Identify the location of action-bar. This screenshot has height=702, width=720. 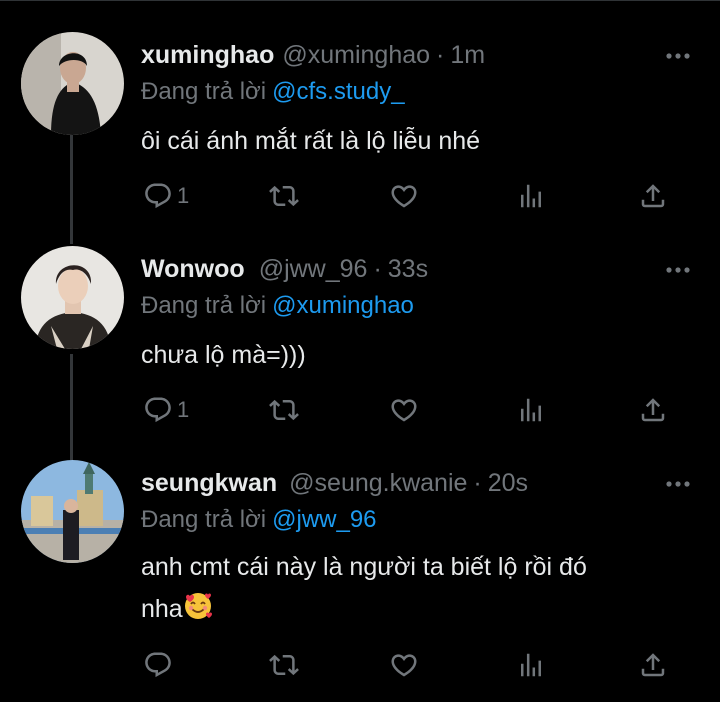
(411, 665).